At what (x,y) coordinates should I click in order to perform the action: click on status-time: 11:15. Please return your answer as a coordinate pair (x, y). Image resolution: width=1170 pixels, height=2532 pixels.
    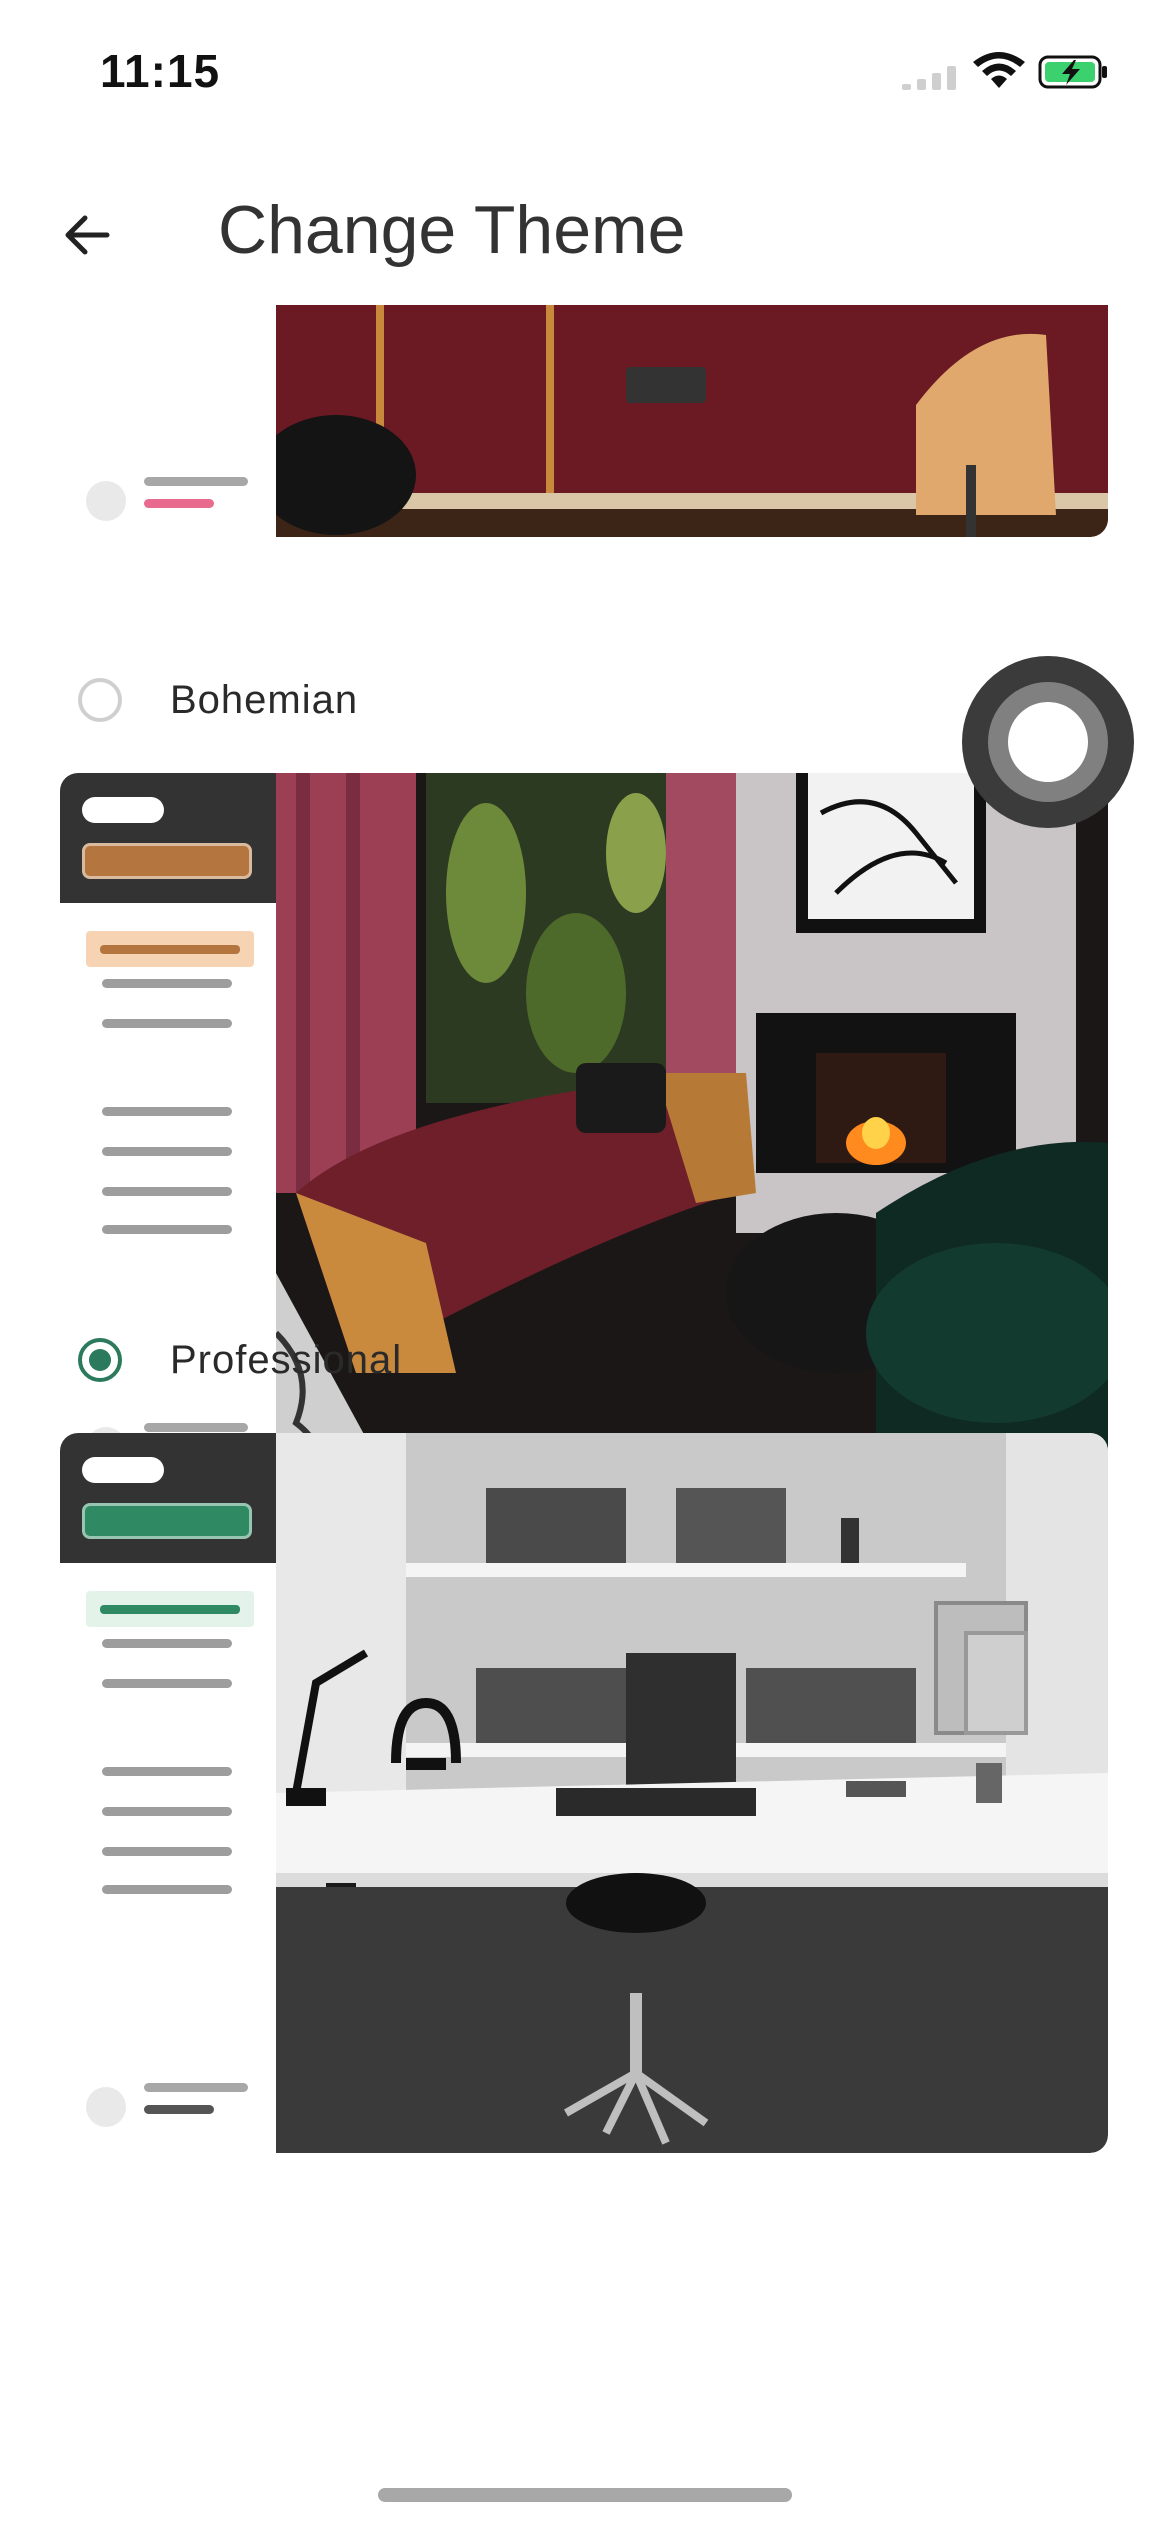
    Looking at the image, I should click on (160, 71).